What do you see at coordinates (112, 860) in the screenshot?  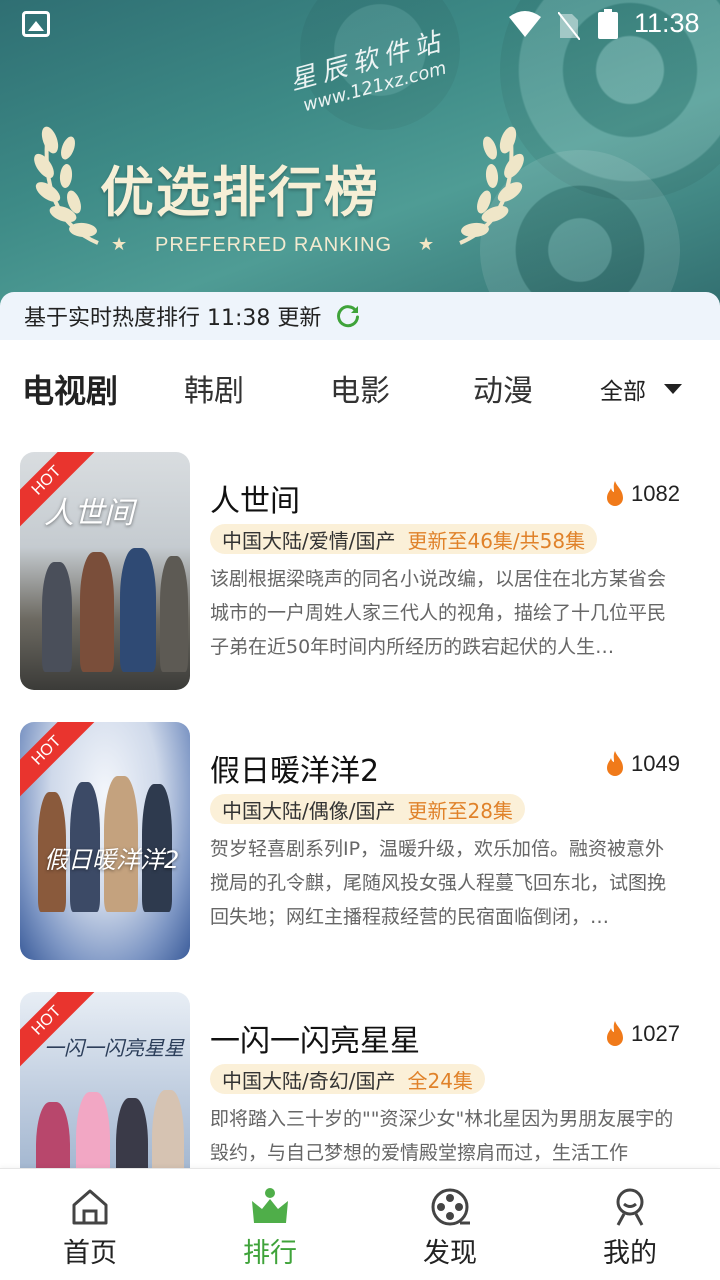 I see `poster-title: 假日暖洋洋2` at bounding box center [112, 860].